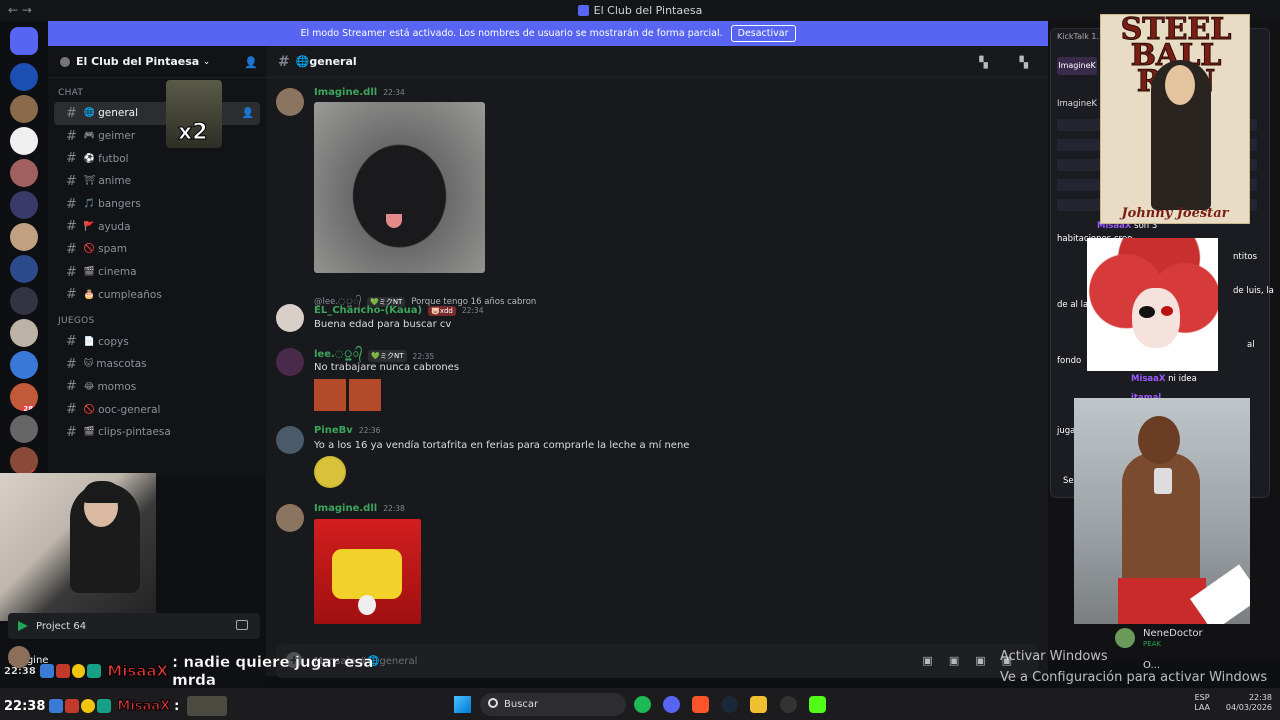 This screenshot has width=1280, height=720. I want to click on channel-anime: # ⛩ anime, so click(157, 181).